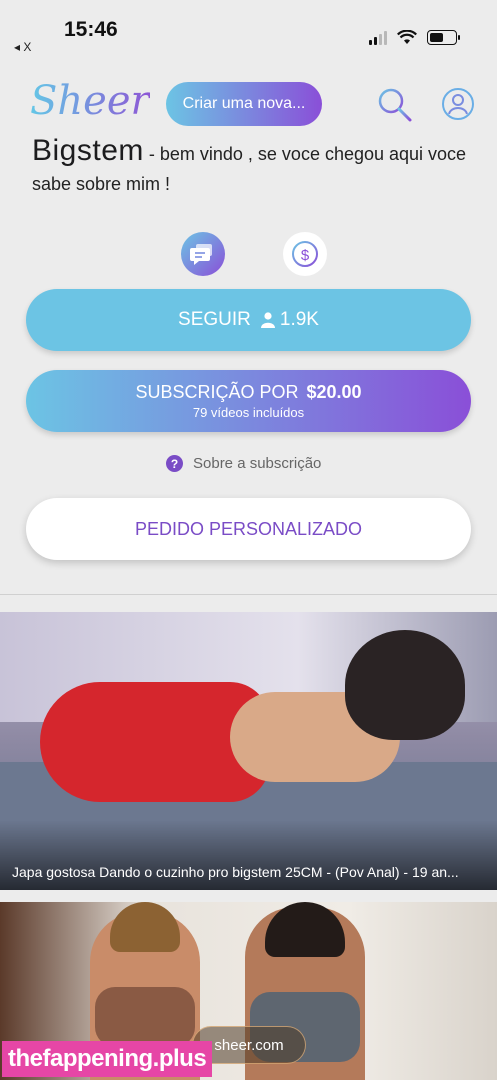 This screenshot has height=1080, width=497. What do you see at coordinates (407, 37) in the screenshot?
I see `wifi-icon` at bounding box center [407, 37].